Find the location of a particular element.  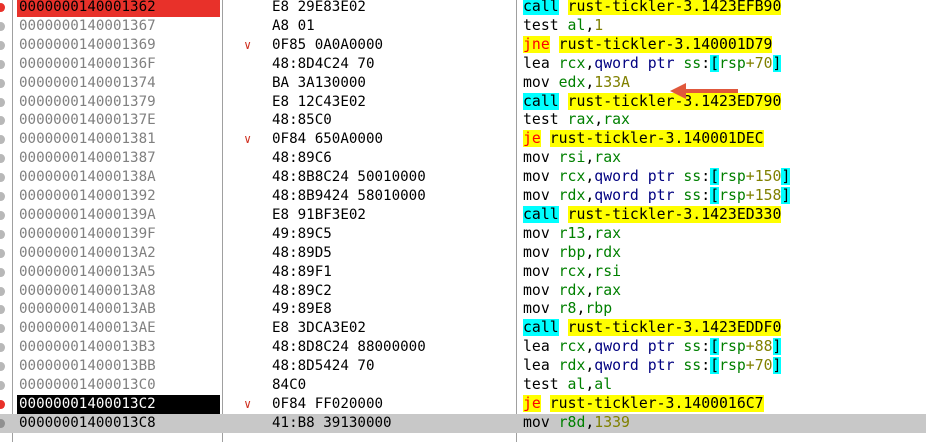

instruction-token: rsp is located at coordinates (732, 195).